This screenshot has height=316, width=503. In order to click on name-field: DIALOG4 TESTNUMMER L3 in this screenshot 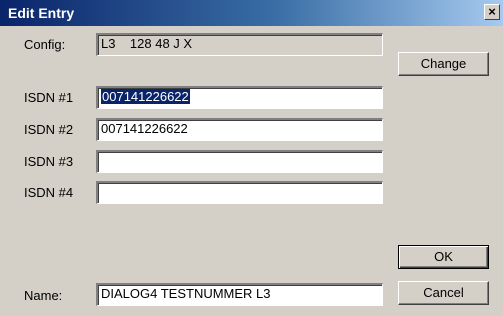, I will do `click(239, 294)`.